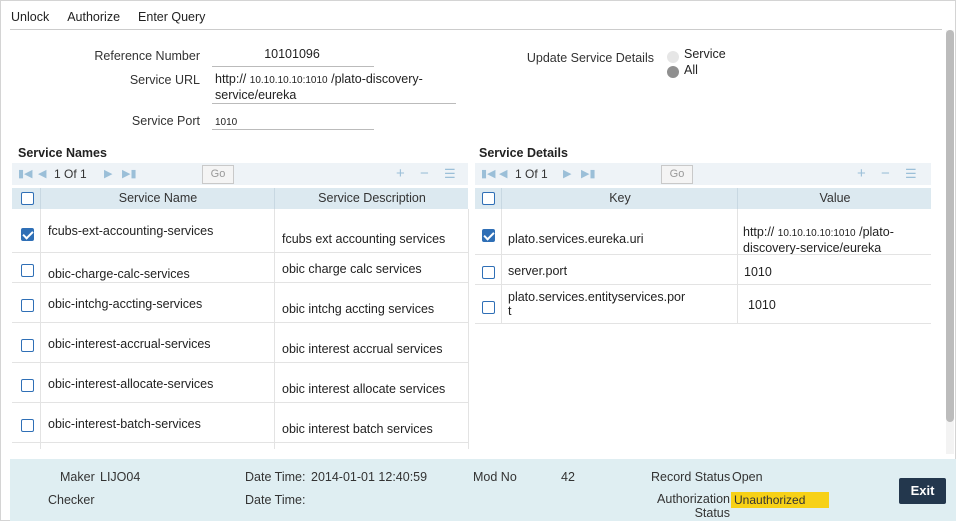 The image size is (956, 521). What do you see at coordinates (29, 17) in the screenshot?
I see `unlock-menu: Unlock` at bounding box center [29, 17].